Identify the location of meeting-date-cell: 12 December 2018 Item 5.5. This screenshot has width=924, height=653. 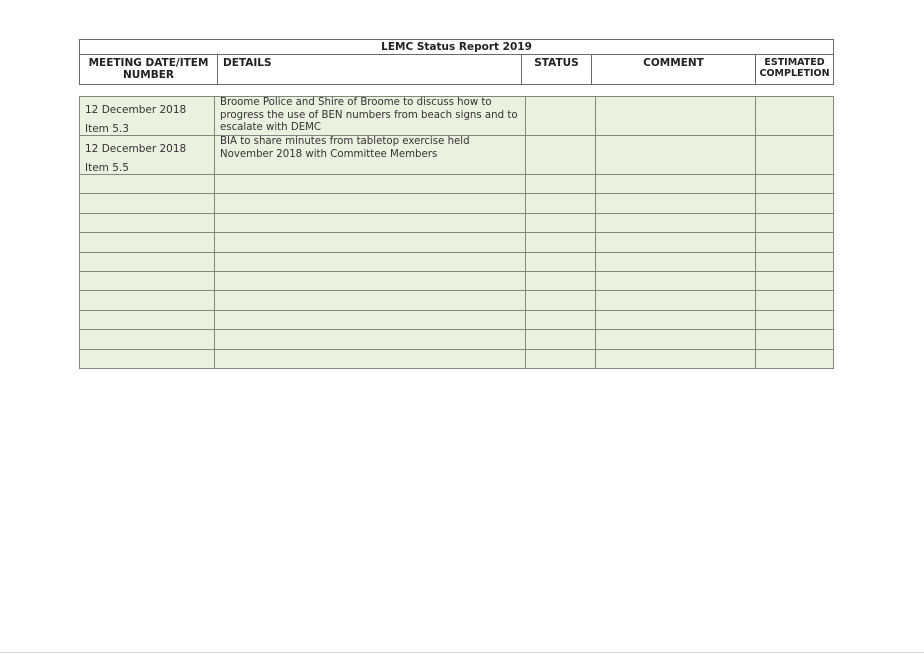
(147, 155).